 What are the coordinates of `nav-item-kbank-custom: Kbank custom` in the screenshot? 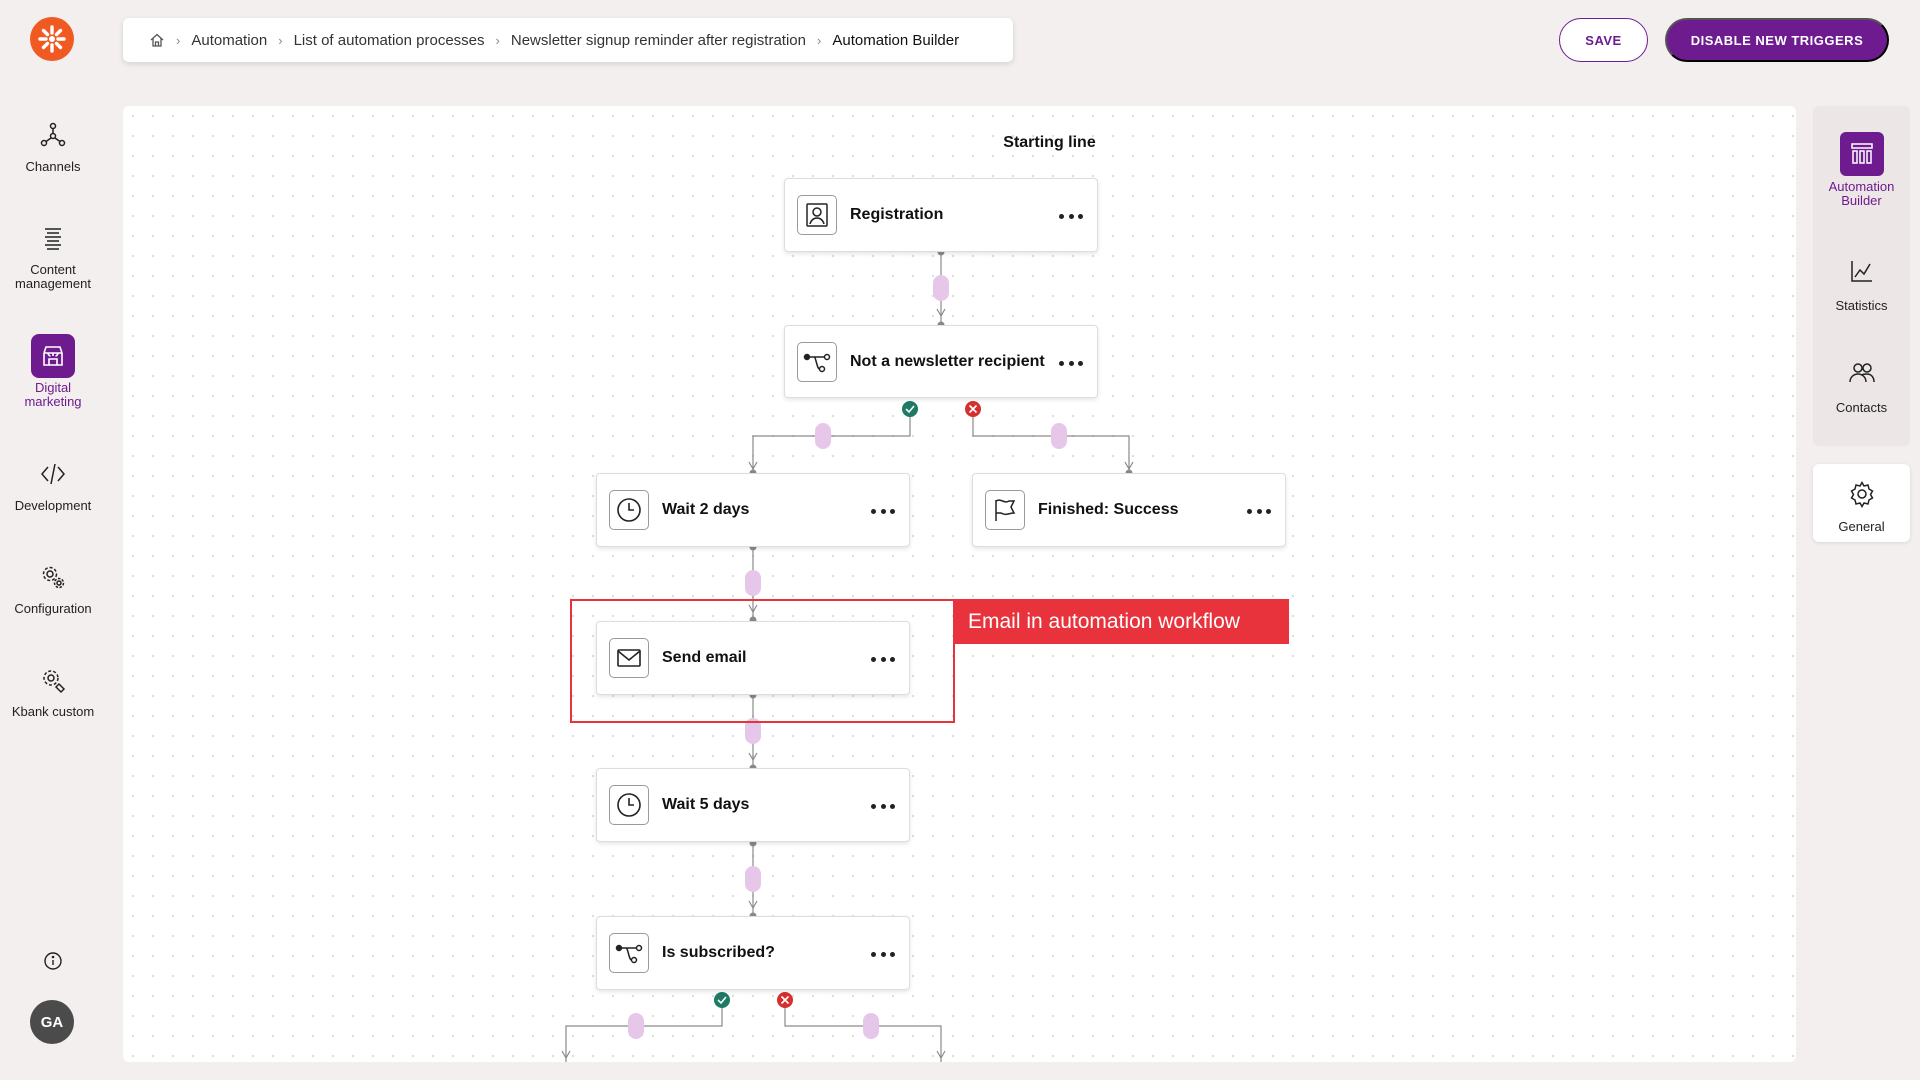 It's located at (53, 688).